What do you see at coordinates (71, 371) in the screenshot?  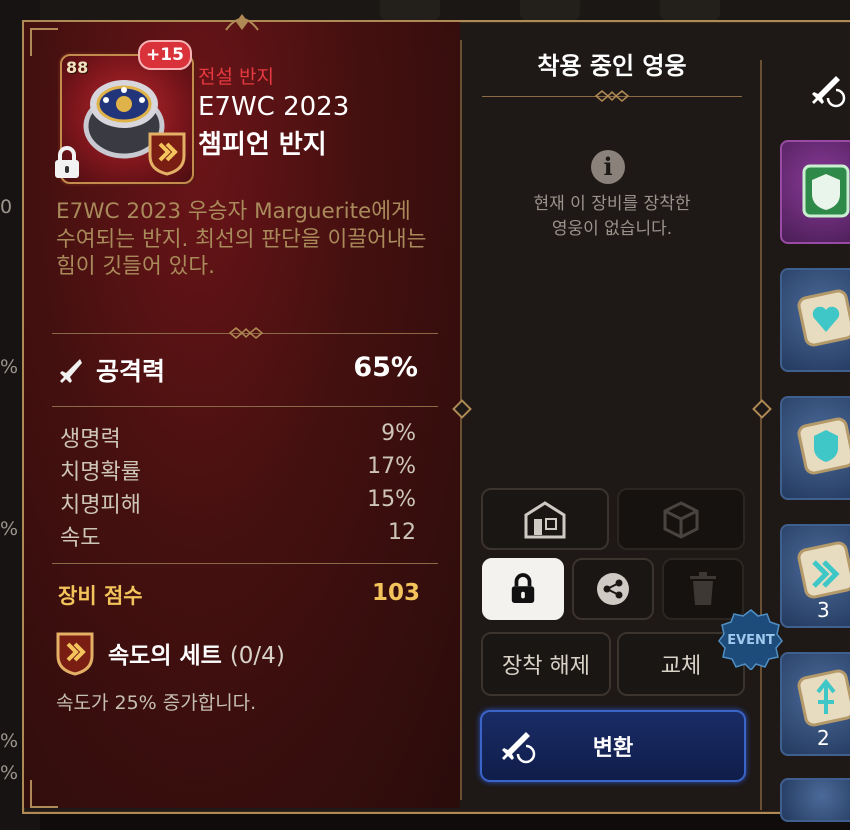 I see `sword-icon` at bounding box center [71, 371].